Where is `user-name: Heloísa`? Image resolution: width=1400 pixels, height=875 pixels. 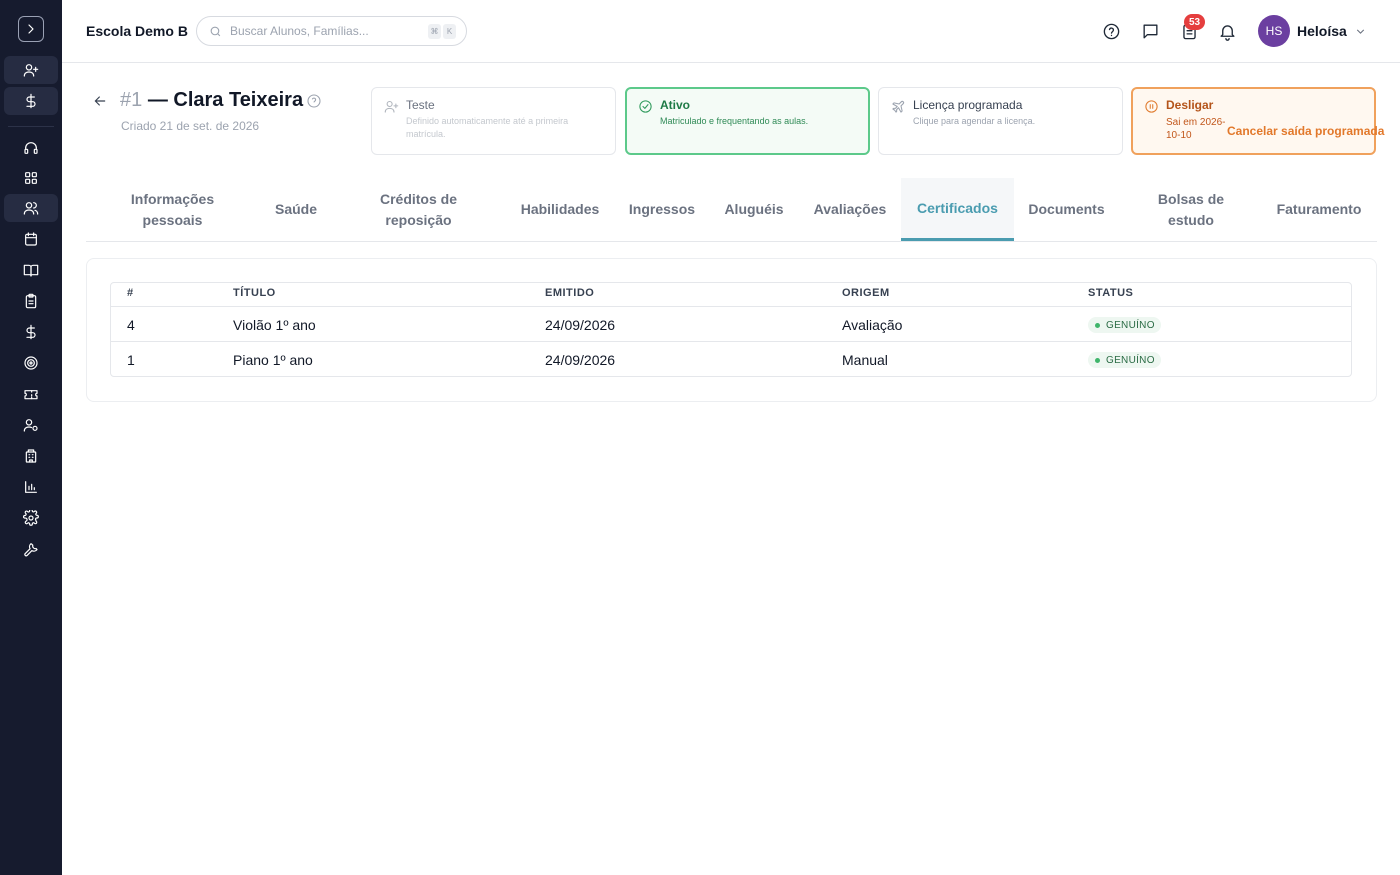
user-name: Heloísa is located at coordinates (1322, 31).